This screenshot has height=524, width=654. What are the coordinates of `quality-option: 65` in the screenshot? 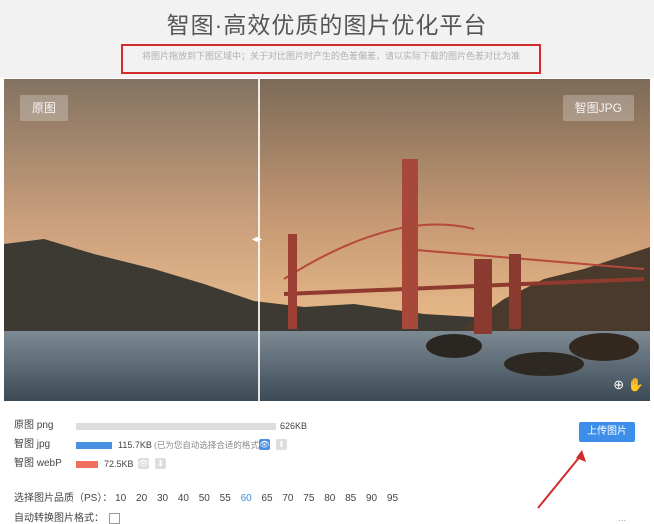 It's located at (266, 498).